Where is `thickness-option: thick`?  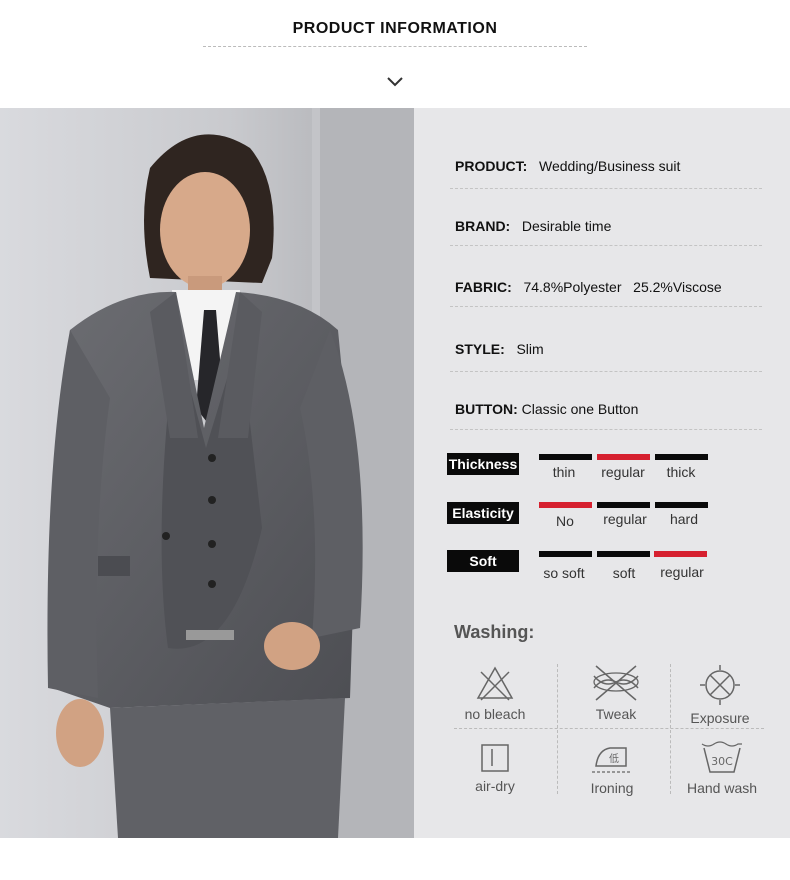 thickness-option: thick is located at coordinates (681, 472).